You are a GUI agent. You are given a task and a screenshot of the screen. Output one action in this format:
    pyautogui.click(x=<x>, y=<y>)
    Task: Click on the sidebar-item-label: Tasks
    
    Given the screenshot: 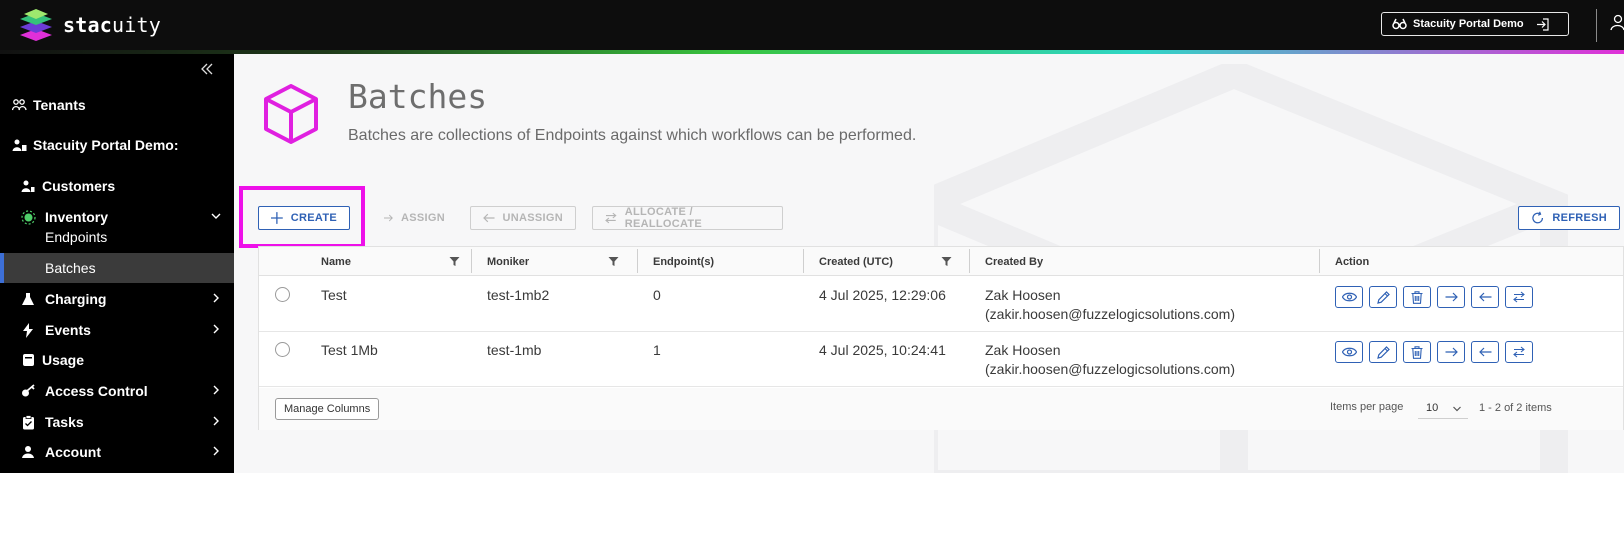 What is the action you would take?
    pyautogui.click(x=64, y=422)
    